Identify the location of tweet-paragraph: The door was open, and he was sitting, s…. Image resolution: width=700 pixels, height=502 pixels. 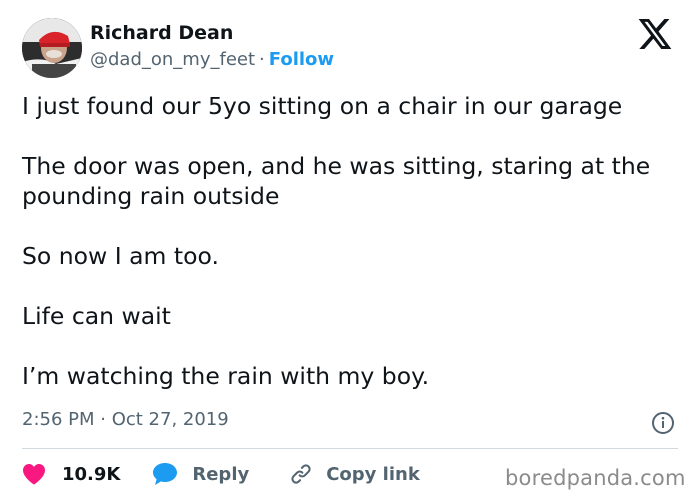
(336, 181).